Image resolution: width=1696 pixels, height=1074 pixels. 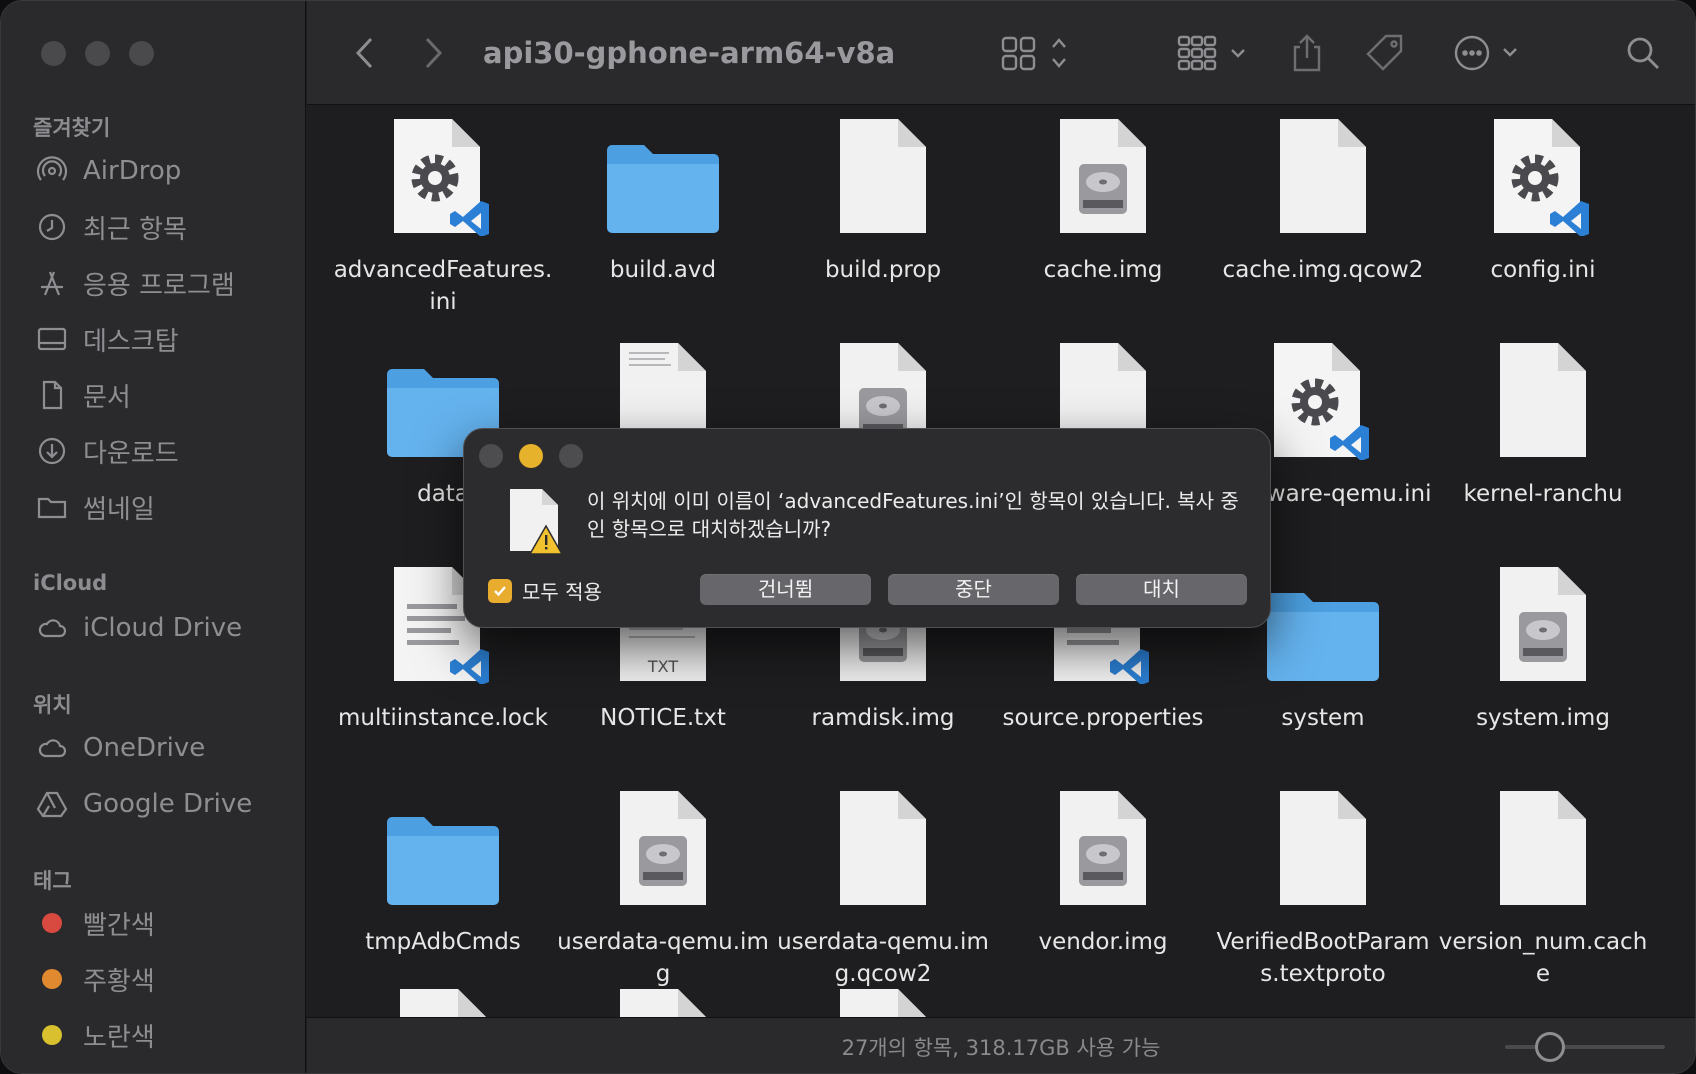 I want to click on file-name: NOTICE.txt, so click(x=663, y=718).